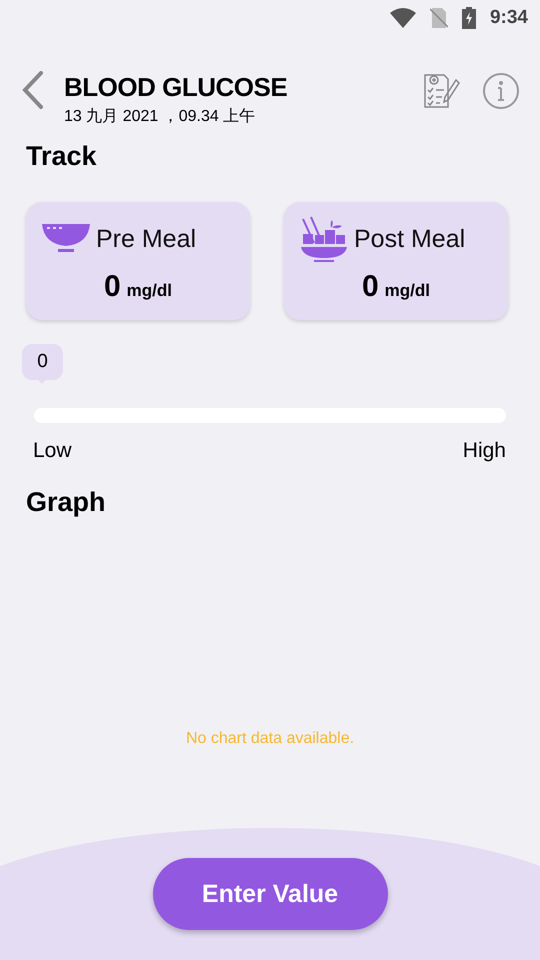 This screenshot has height=960, width=540. I want to click on meal-bowl-icon, so click(324, 239).